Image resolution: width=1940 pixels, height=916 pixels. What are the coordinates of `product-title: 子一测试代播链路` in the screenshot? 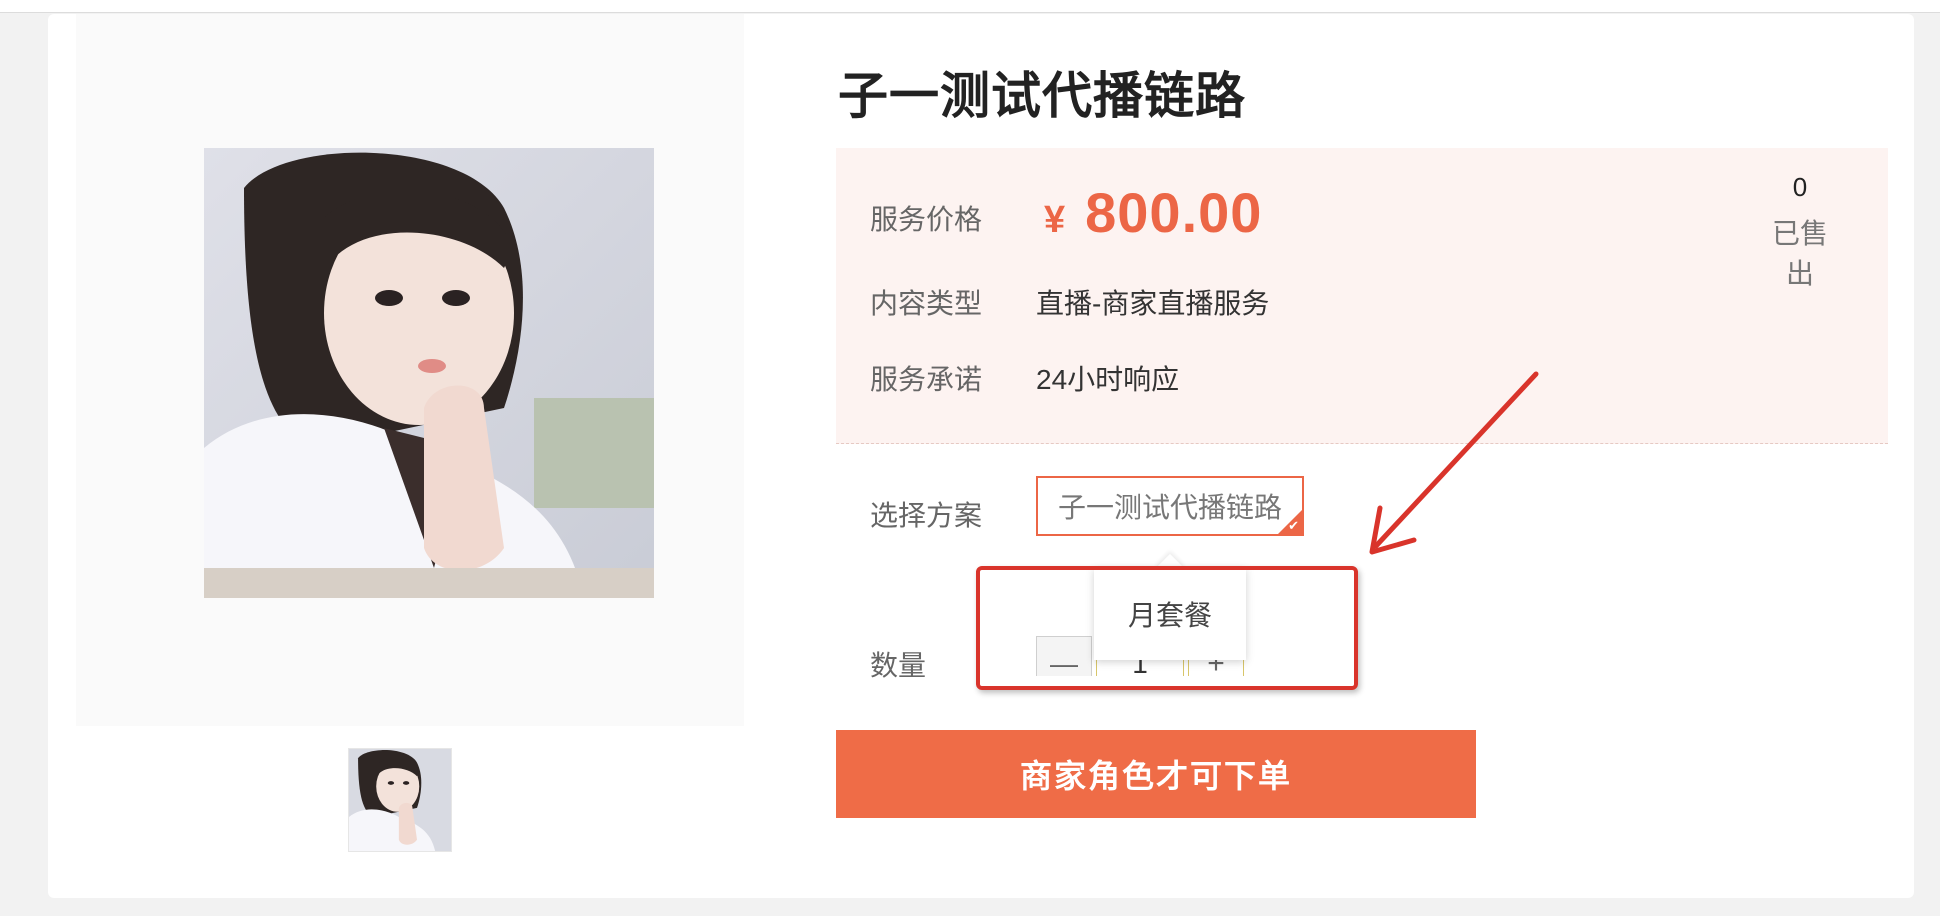 It's located at (1042, 96).